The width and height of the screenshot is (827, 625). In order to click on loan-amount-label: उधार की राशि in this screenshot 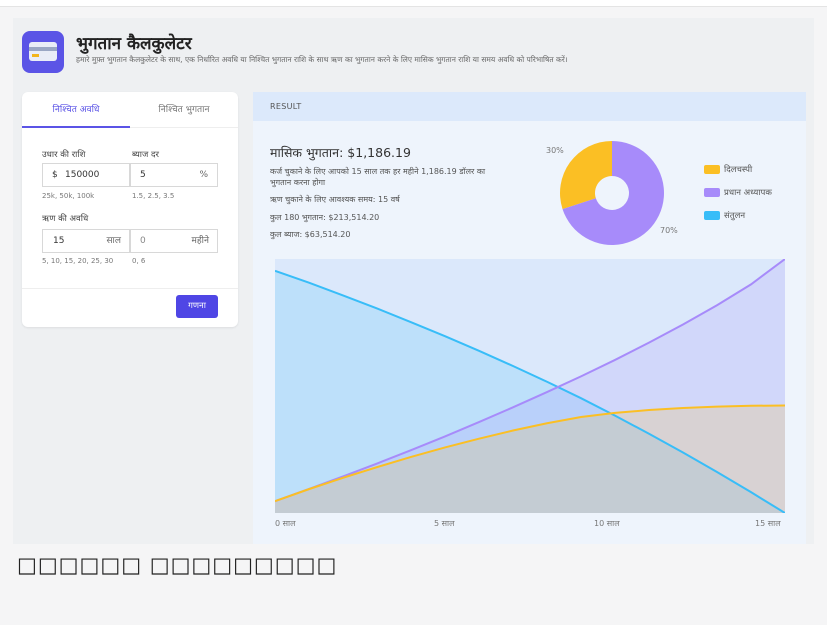, I will do `click(64, 155)`.